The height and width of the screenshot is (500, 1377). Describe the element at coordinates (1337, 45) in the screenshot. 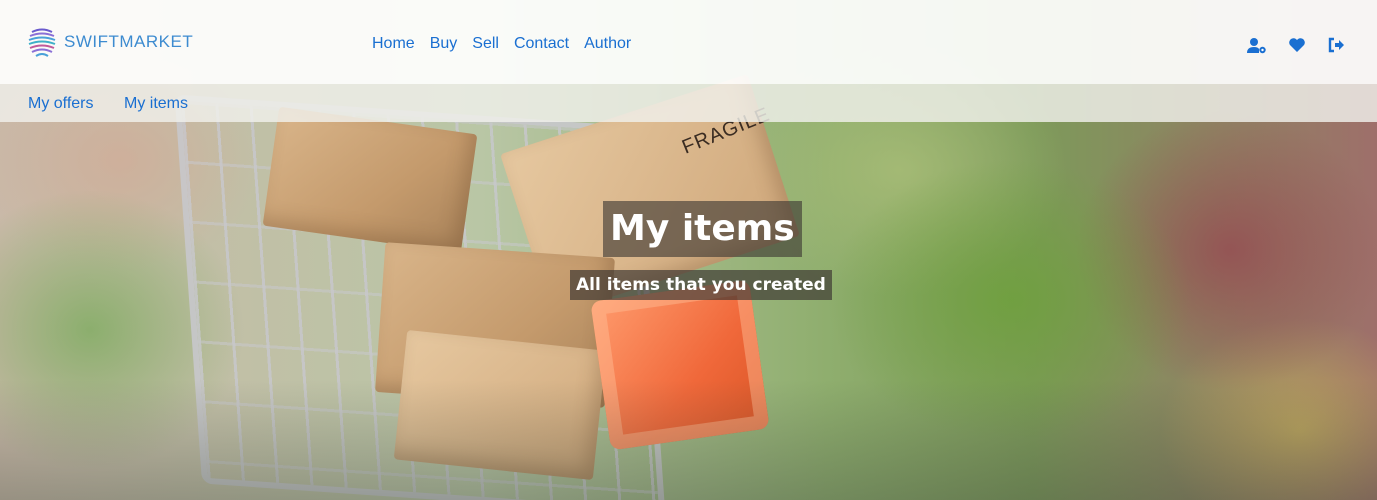

I see `logout-icon` at that location.